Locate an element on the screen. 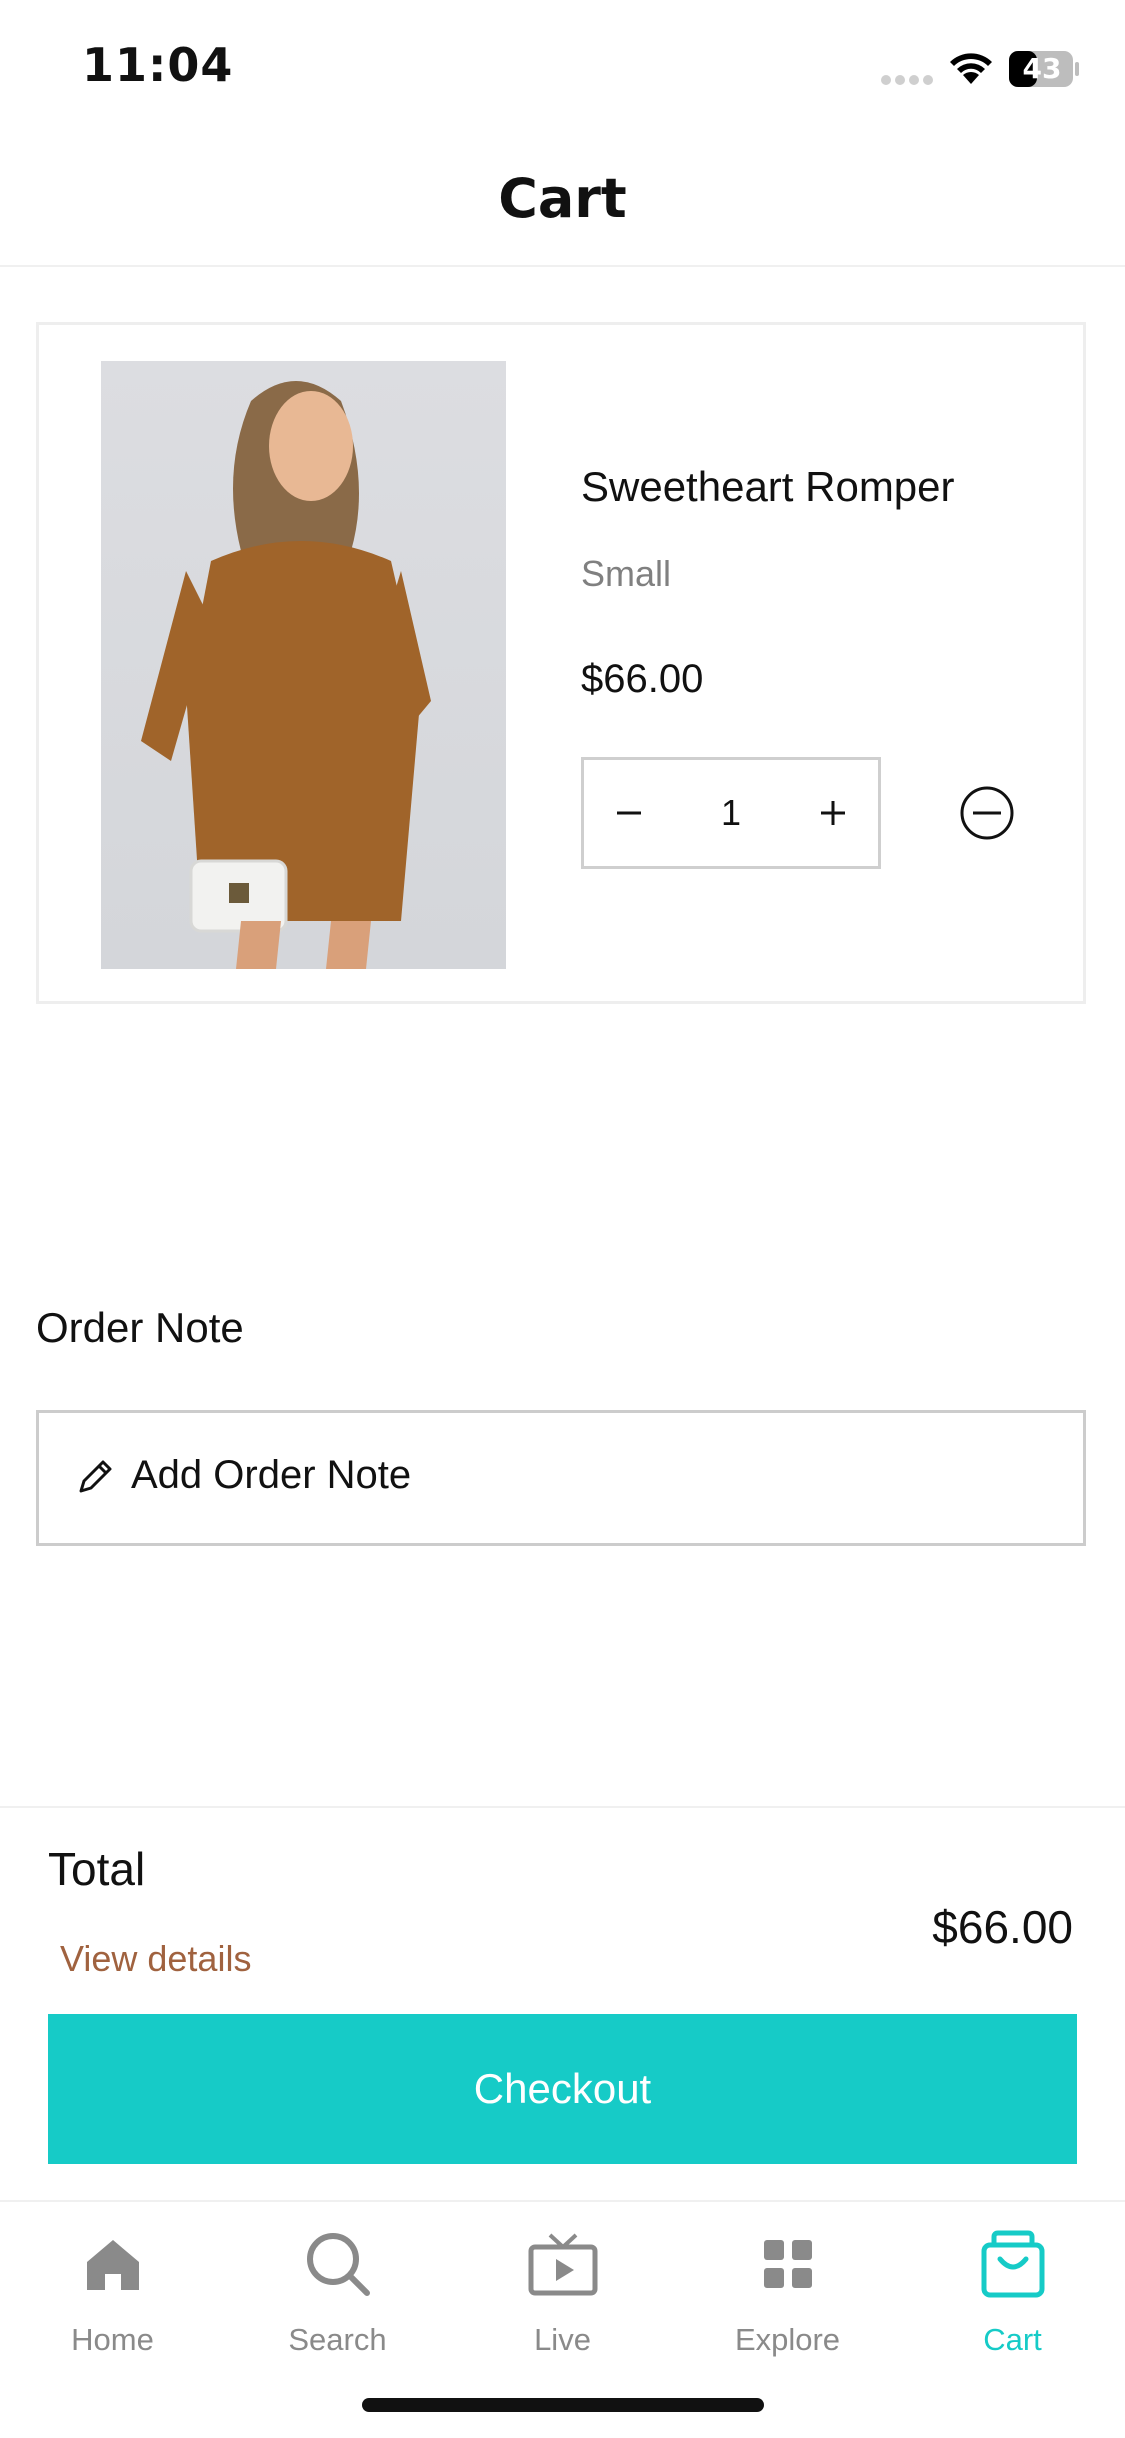 The height and width of the screenshot is (2438, 1125). battery-level: 43 is located at coordinates (1042, 68).